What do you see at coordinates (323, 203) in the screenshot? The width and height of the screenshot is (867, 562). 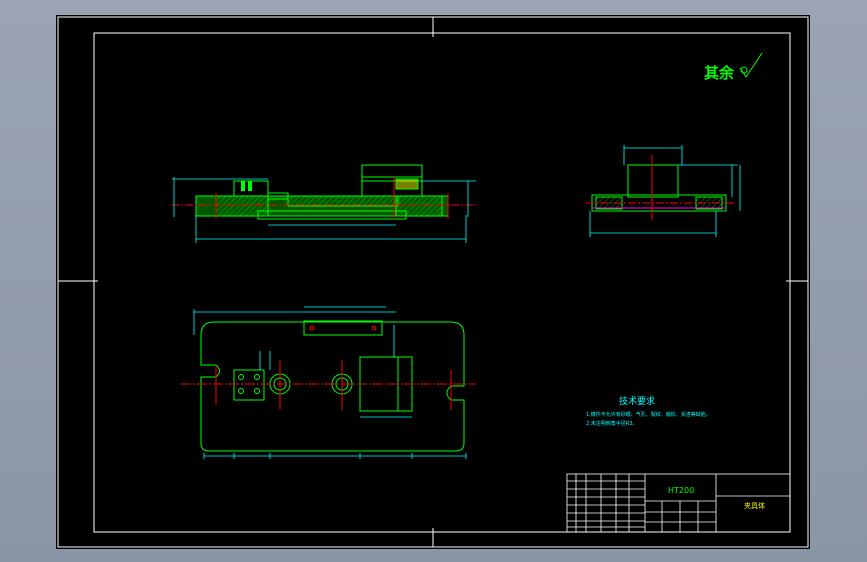 I see `front-view` at bounding box center [323, 203].